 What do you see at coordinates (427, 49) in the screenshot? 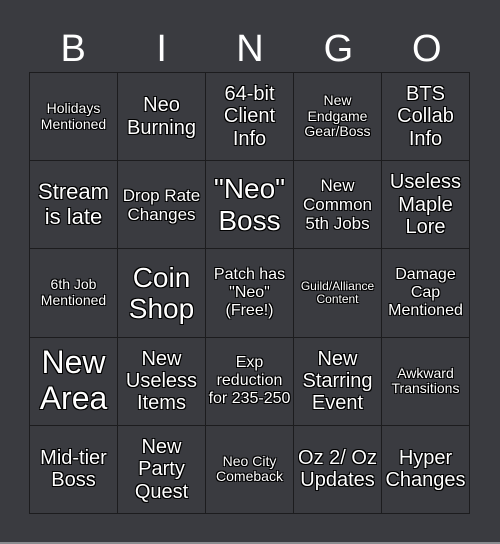
I see `header-letter-o: O` at bounding box center [427, 49].